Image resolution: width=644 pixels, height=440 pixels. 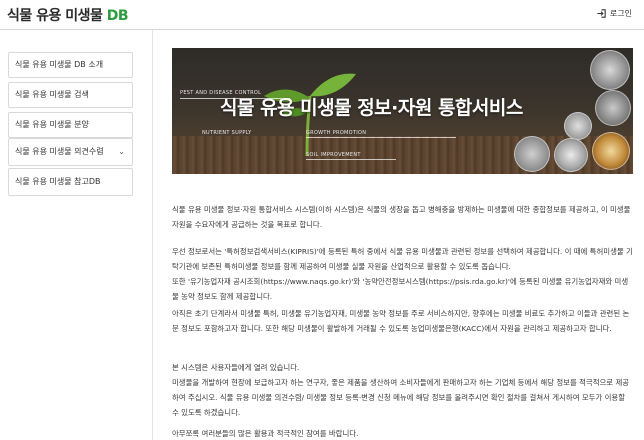 What do you see at coordinates (58, 181) in the screenshot?
I see `sidebar-item-label: 식물 유용 미생물 참고DB` at bounding box center [58, 181].